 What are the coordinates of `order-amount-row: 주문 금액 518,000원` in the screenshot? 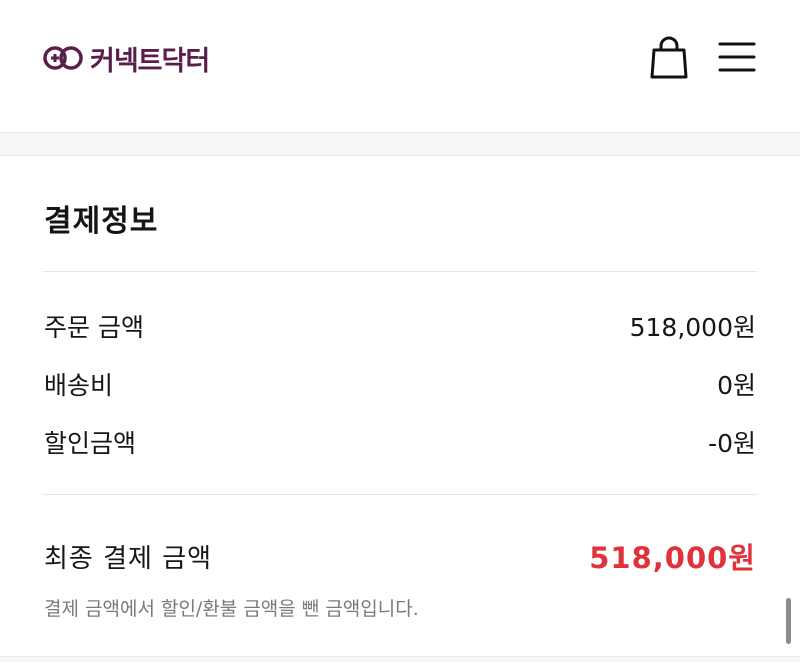 It's located at (400, 326).